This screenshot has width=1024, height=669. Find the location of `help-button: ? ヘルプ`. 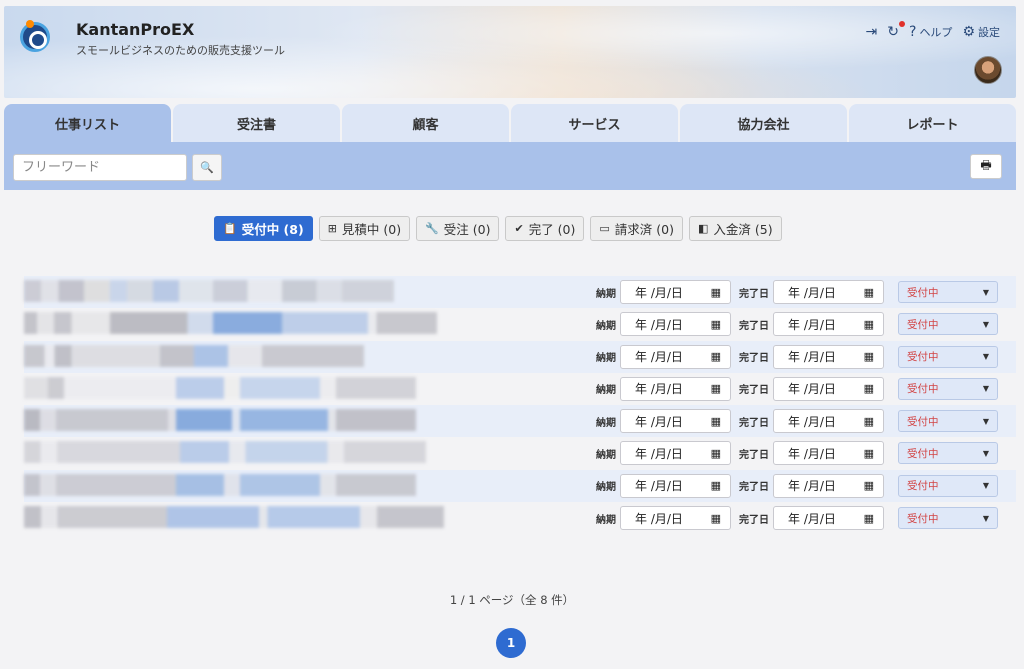

help-button: ? ヘルプ is located at coordinates (930, 32).